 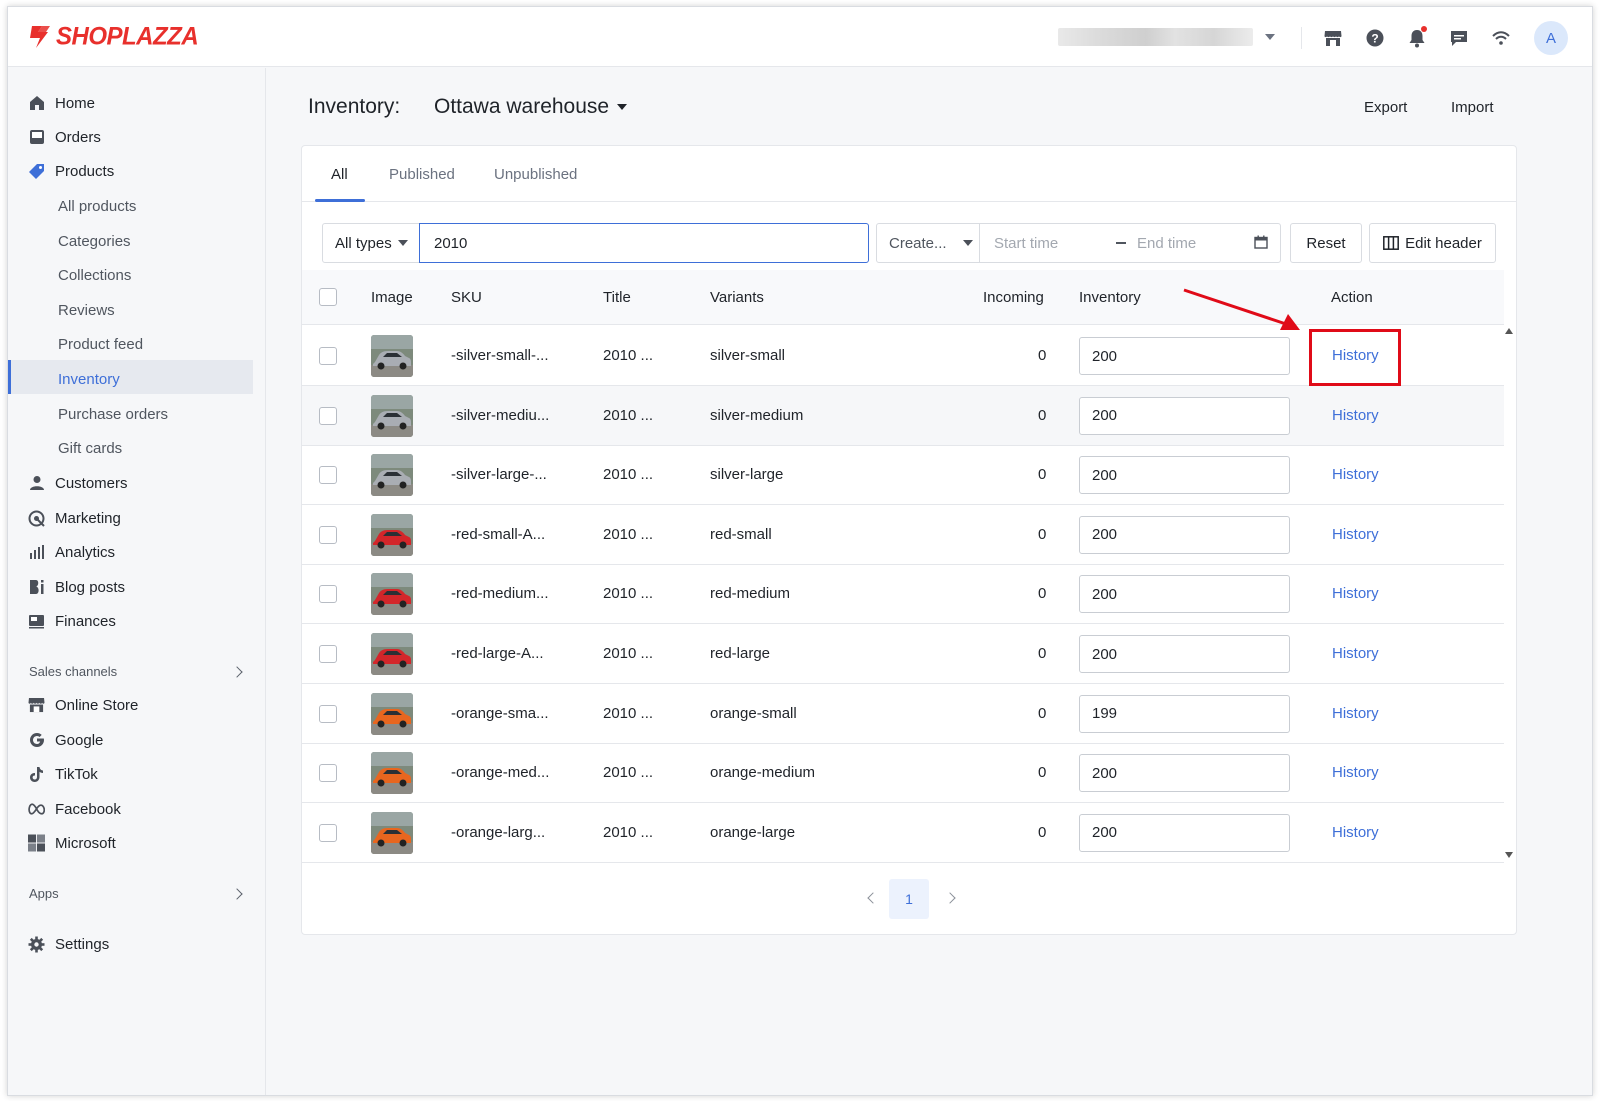 What do you see at coordinates (71, 552) in the screenshot?
I see `sidebar-item-analytics: Analytics` at bounding box center [71, 552].